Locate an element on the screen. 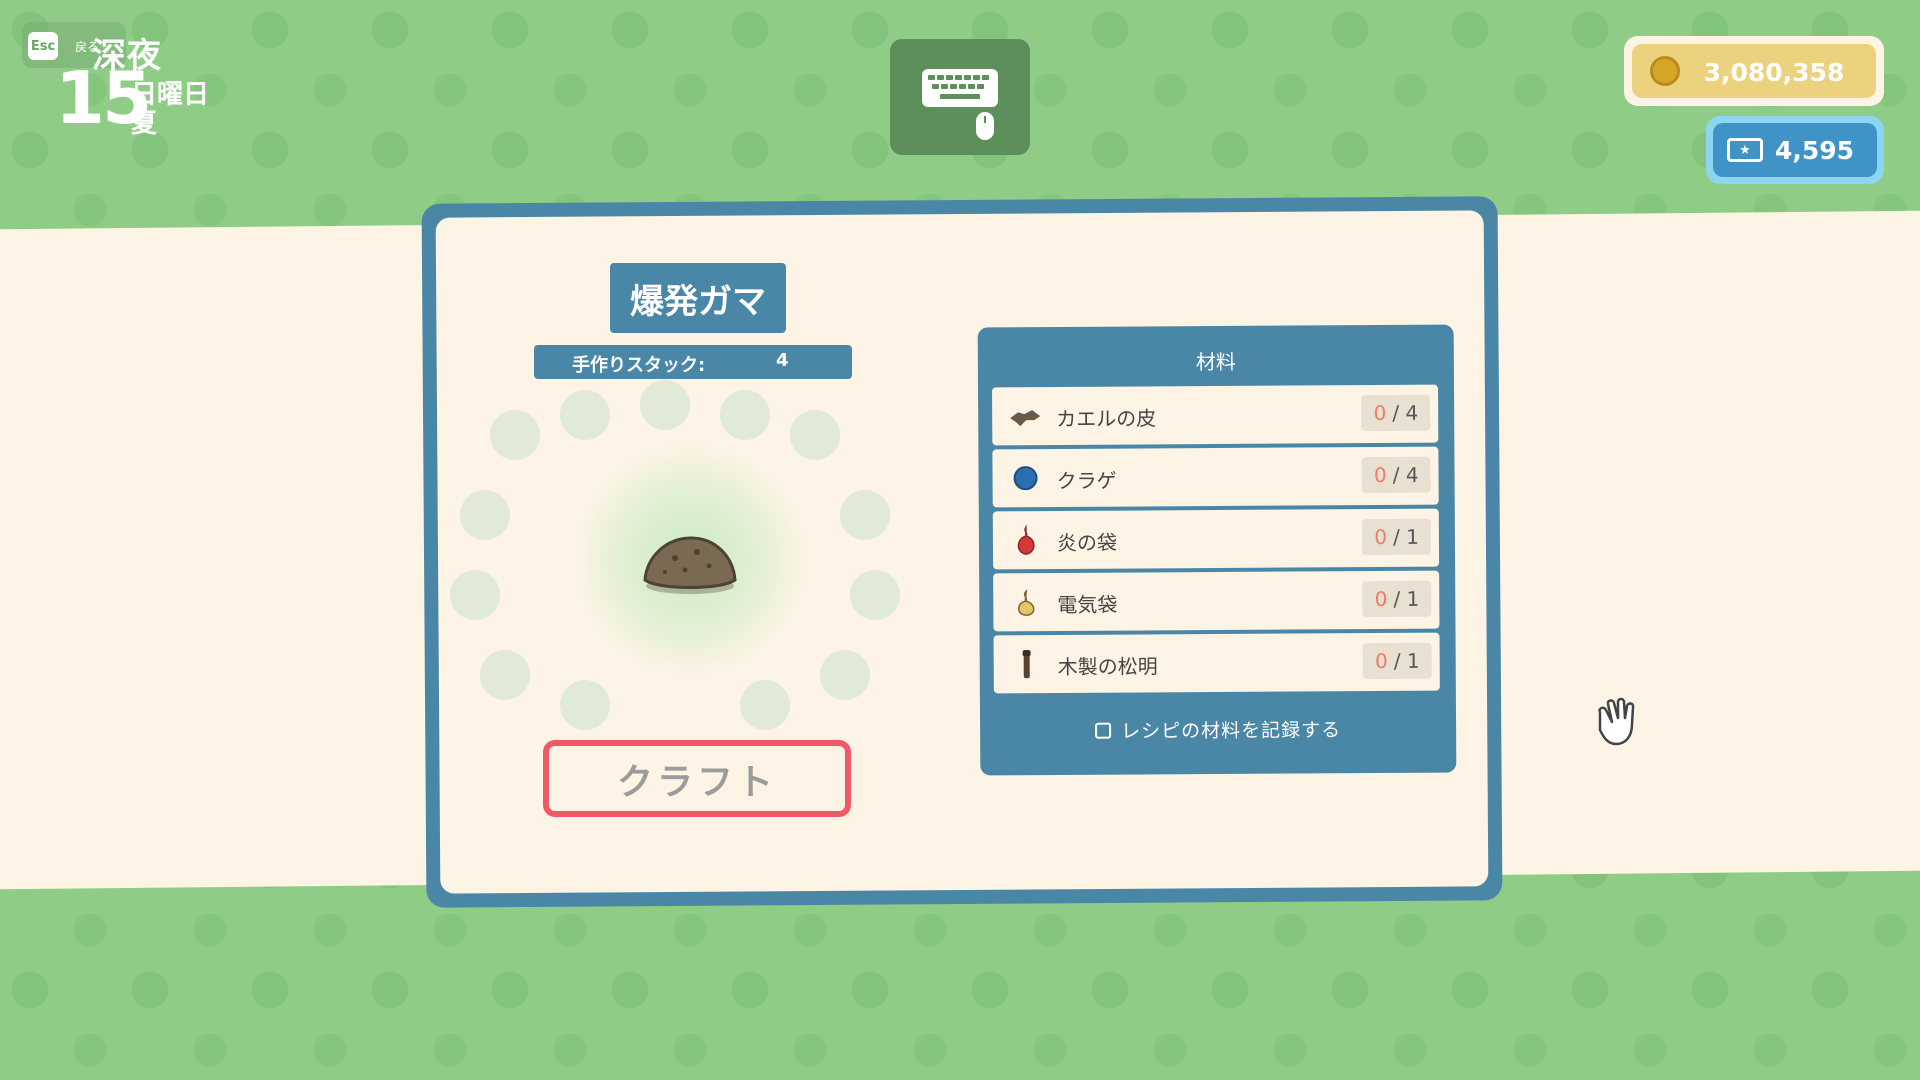  ticket-value: 4,595 is located at coordinates (1815, 150).